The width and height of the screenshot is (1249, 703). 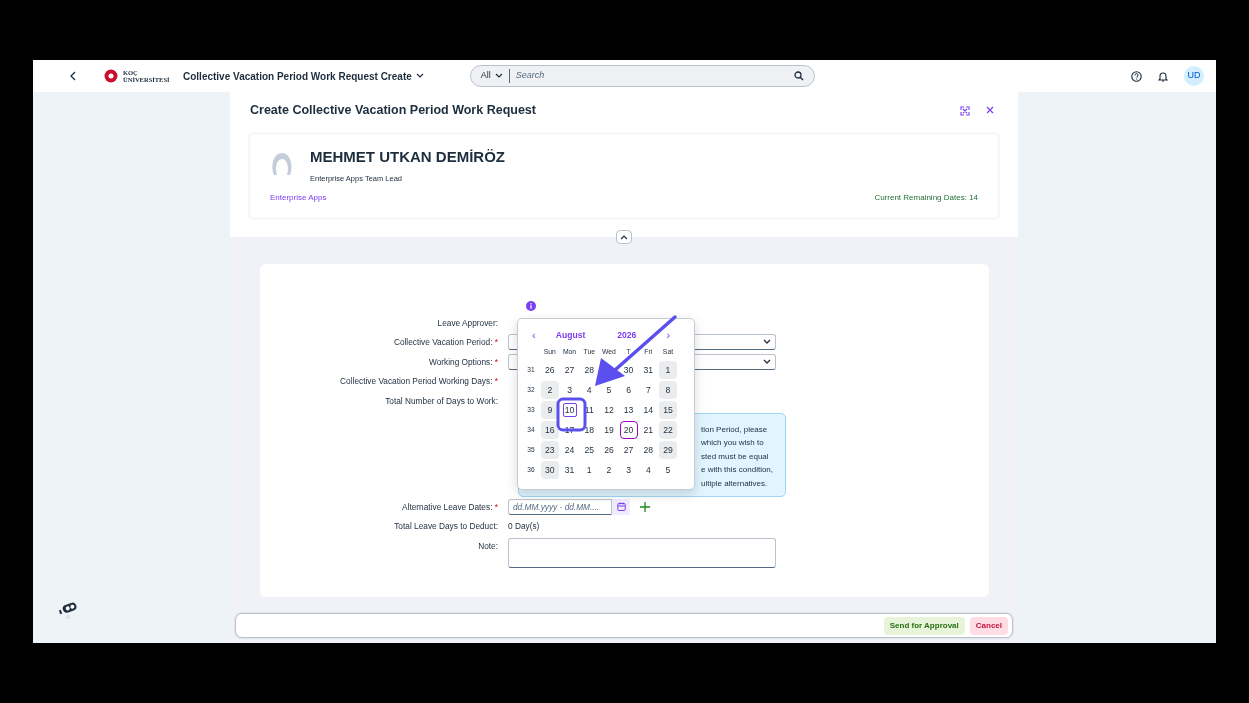 I want to click on calendar-day: 21, so click(x=648, y=430).